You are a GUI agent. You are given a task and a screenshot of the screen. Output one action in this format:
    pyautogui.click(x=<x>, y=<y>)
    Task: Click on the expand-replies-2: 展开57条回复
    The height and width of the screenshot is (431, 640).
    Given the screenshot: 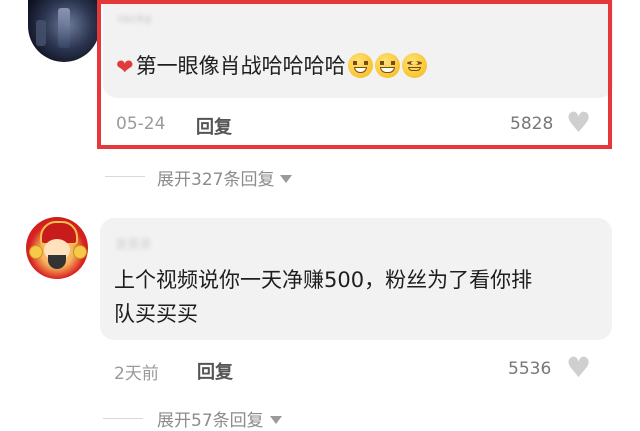 What is the action you would take?
    pyautogui.click(x=219, y=418)
    